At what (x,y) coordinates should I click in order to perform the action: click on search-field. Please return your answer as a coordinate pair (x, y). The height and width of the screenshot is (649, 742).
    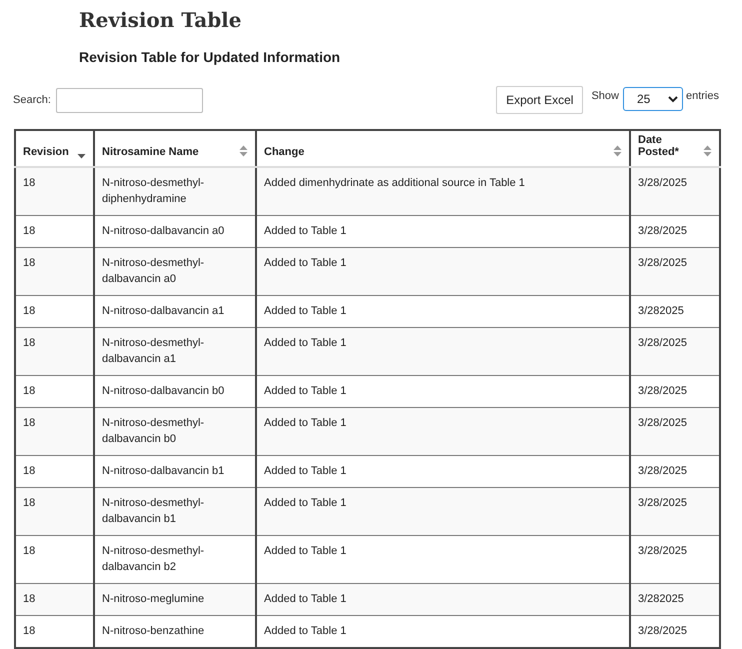
    Looking at the image, I should click on (129, 100).